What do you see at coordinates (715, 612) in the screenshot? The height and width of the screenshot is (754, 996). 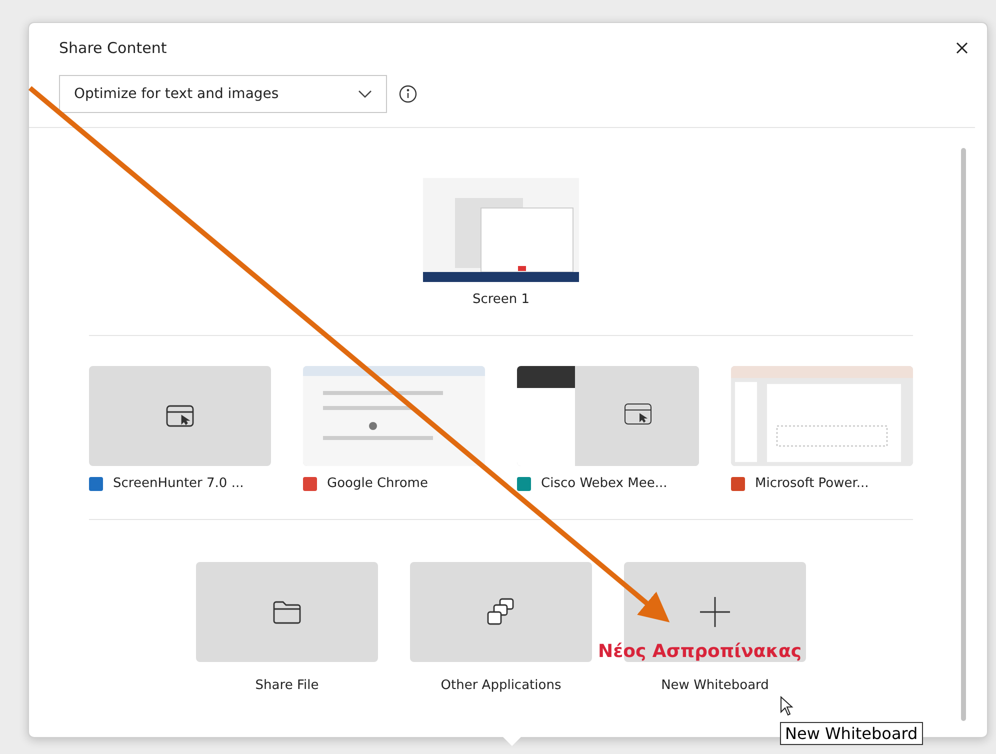 I see `plus-icon` at bounding box center [715, 612].